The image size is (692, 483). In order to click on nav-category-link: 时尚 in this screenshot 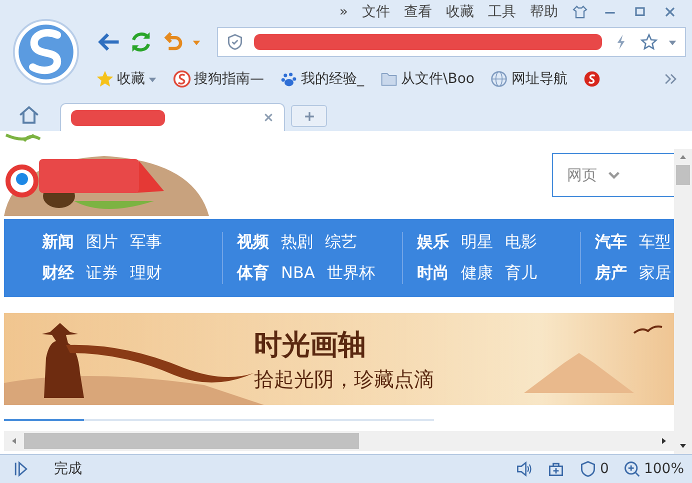, I will do `click(433, 273)`.